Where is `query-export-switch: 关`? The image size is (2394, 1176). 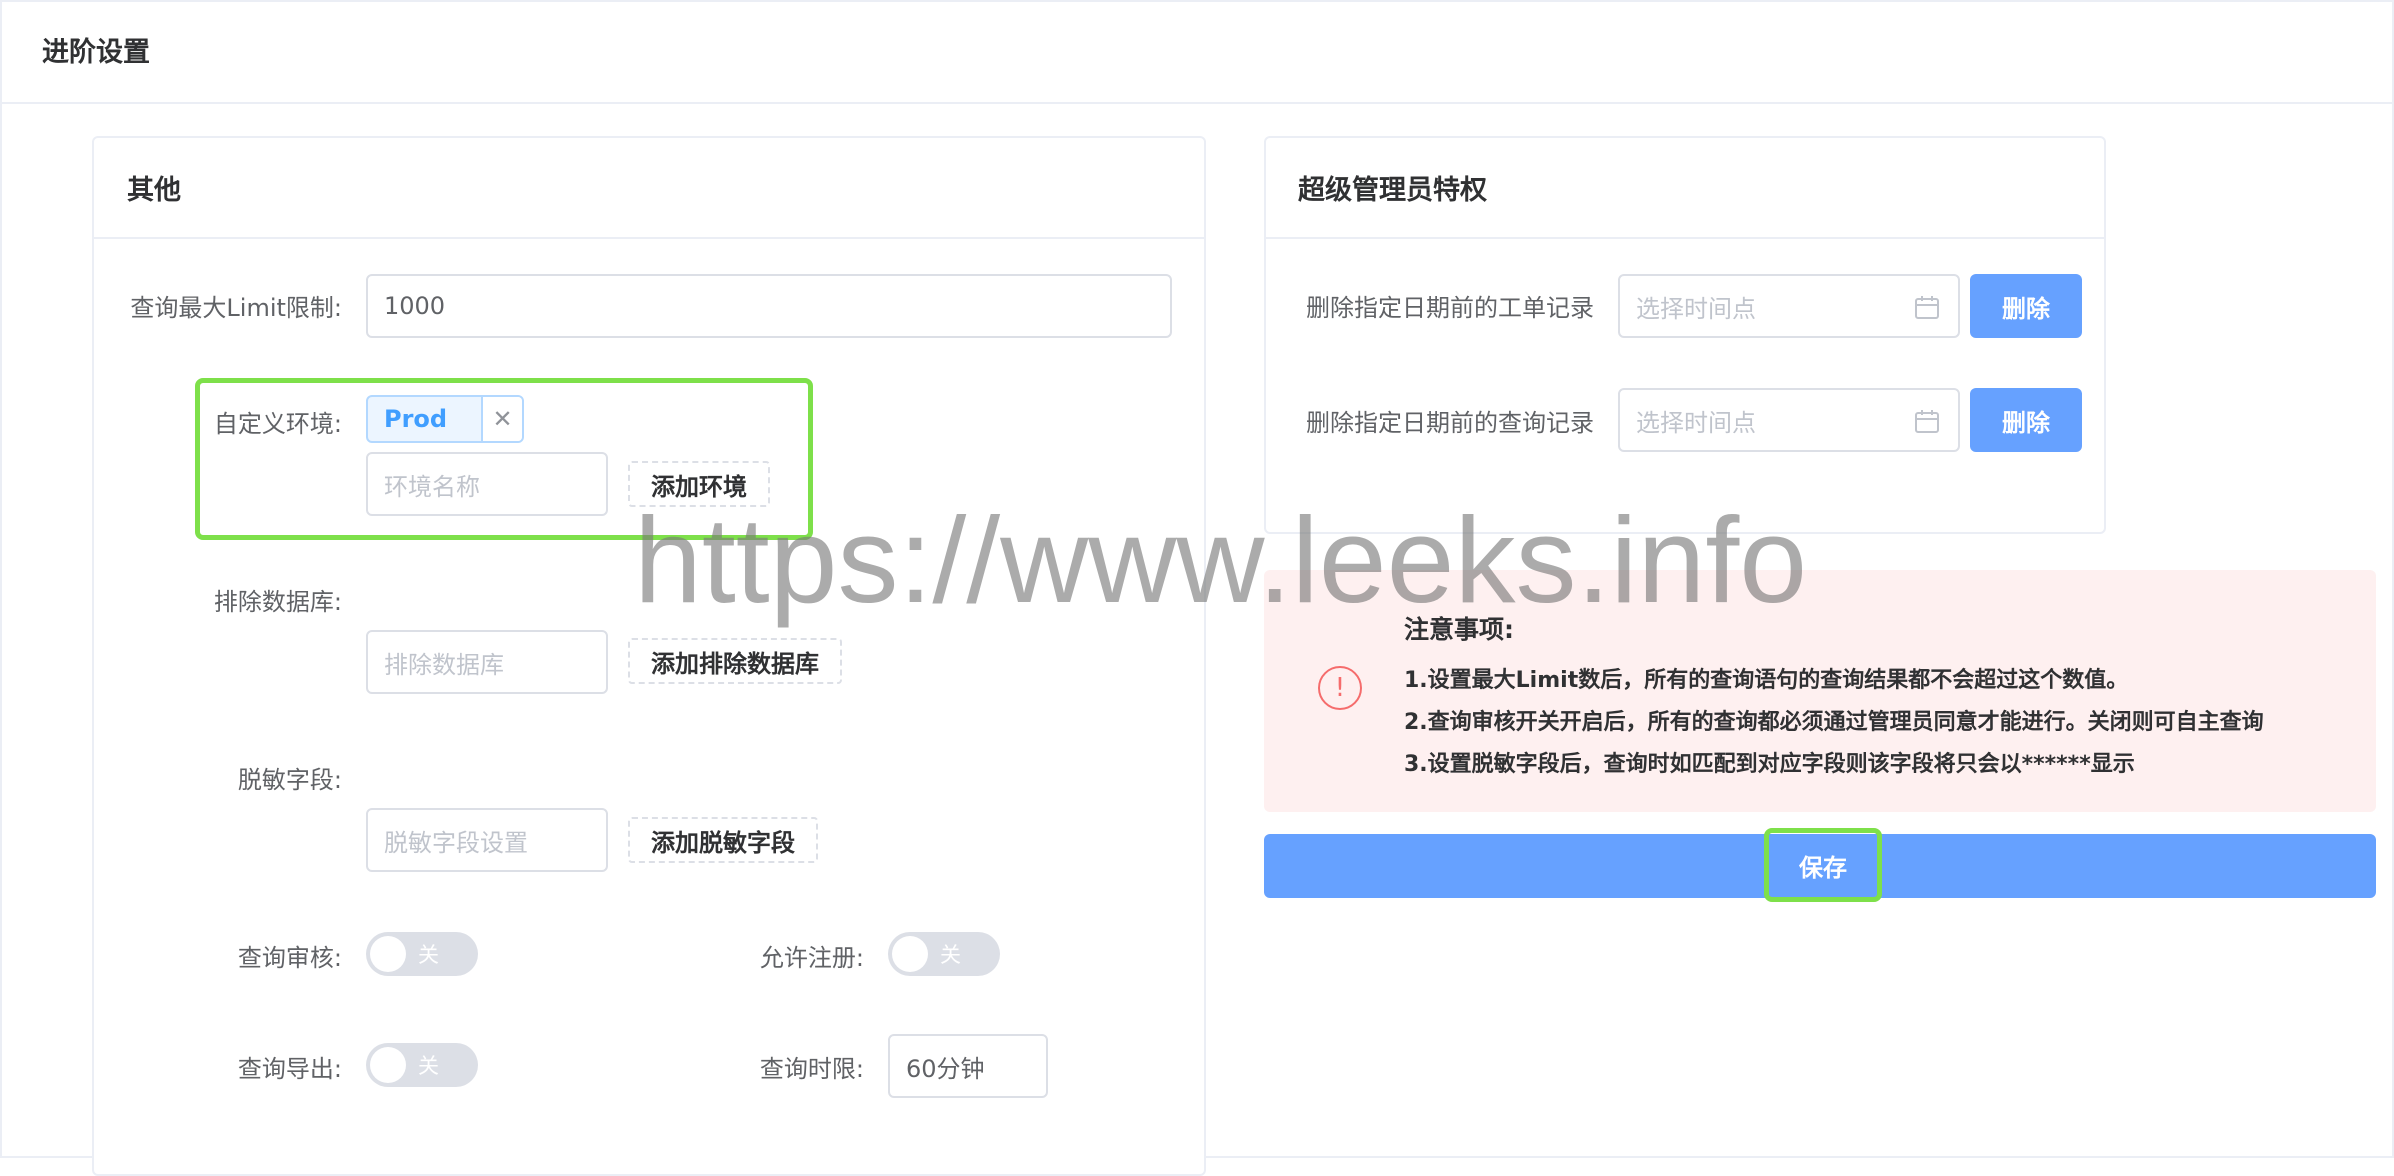 query-export-switch: 关 is located at coordinates (422, 1065).